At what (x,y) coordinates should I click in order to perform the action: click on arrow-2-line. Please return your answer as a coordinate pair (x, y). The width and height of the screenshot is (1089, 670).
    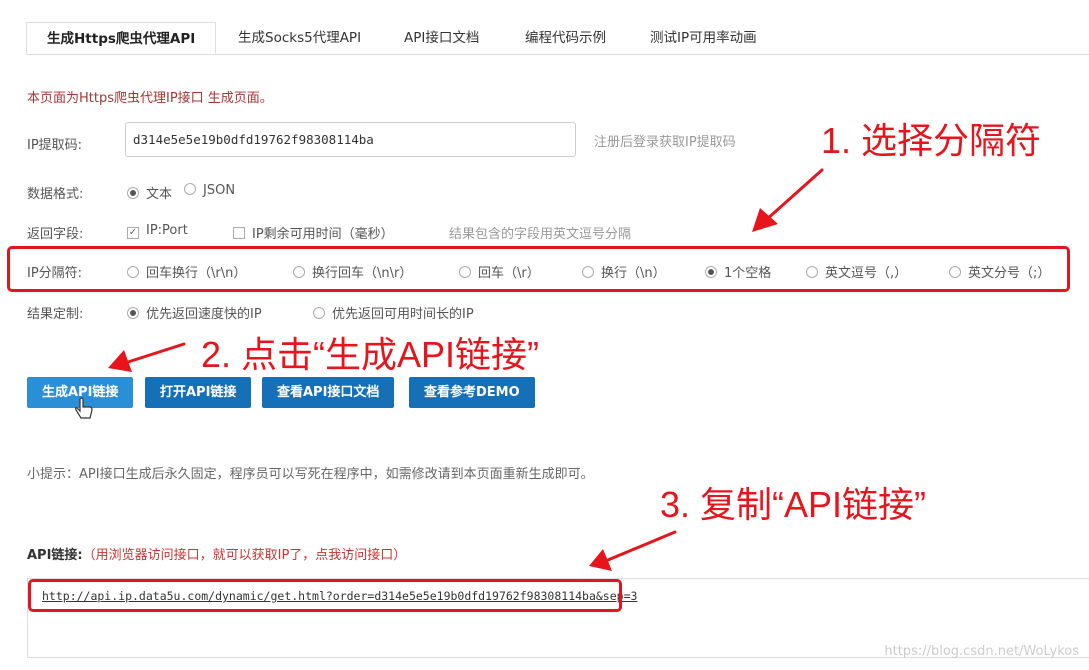
    Looking at the image, I should click on (156, 353).